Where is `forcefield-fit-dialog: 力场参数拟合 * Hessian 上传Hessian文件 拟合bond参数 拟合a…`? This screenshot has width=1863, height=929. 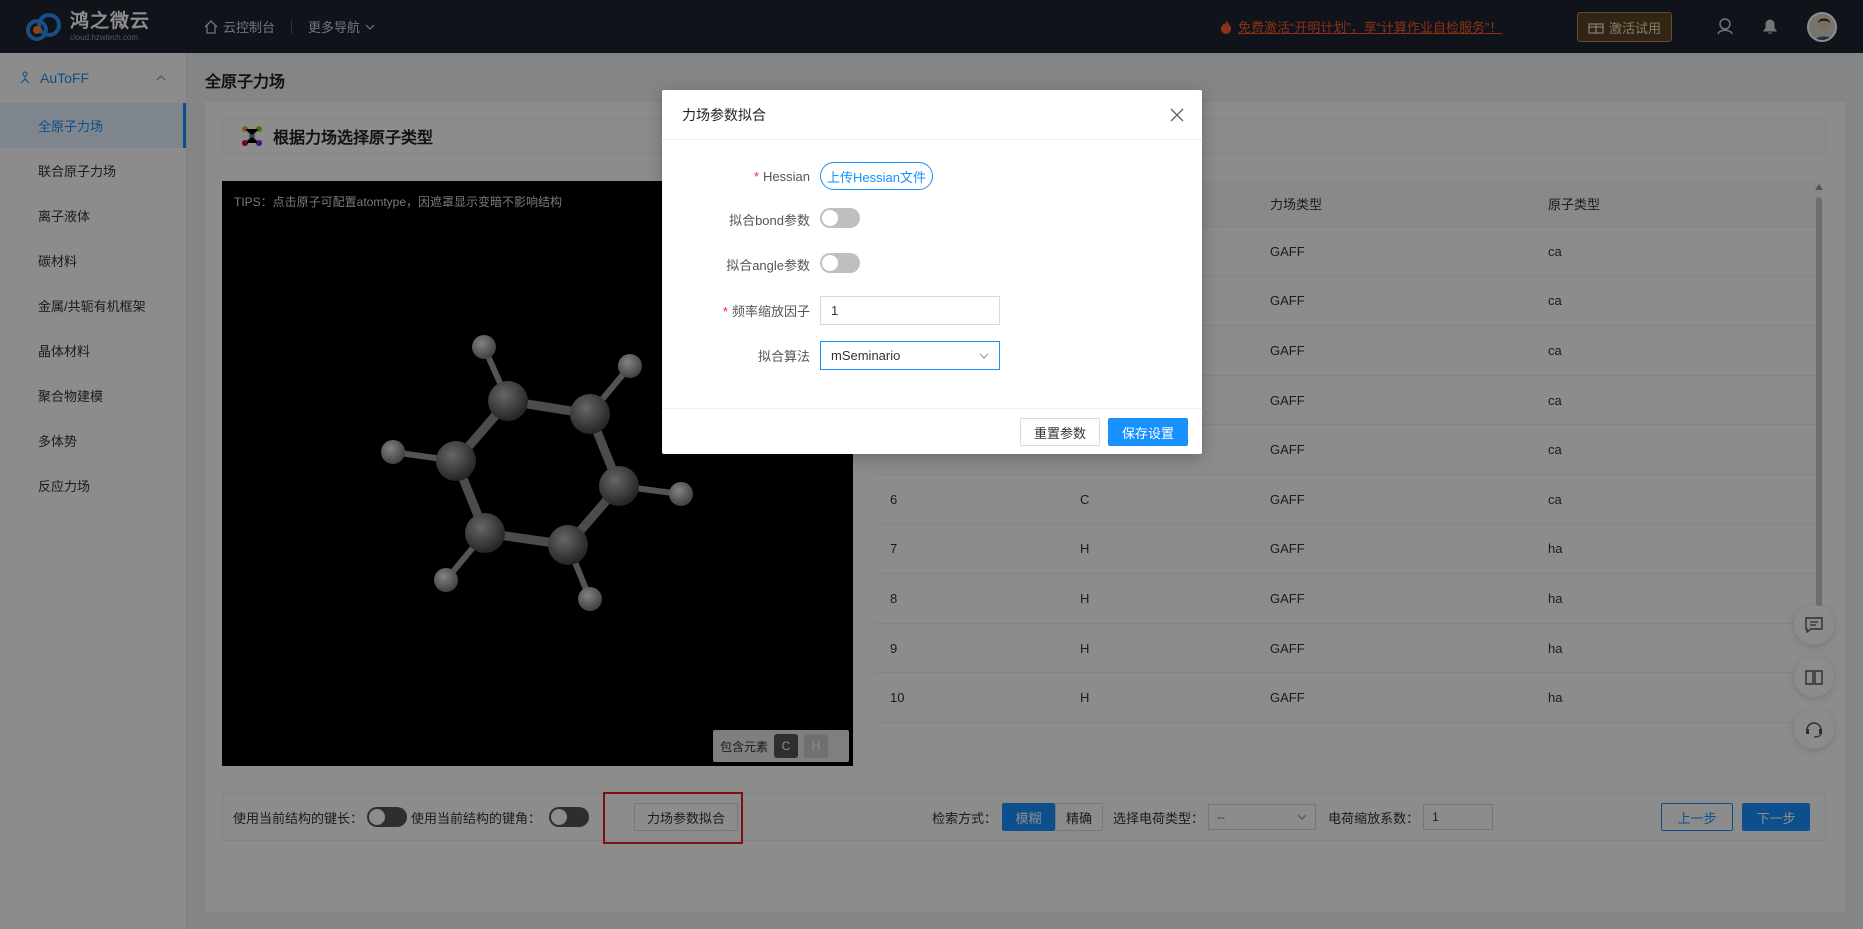 forcefield-fit-dialog: 力场参数拟合 * Hessian 上传Hessian文件 拟合bond参数 拟合a… is located at coordinates (932, 272).